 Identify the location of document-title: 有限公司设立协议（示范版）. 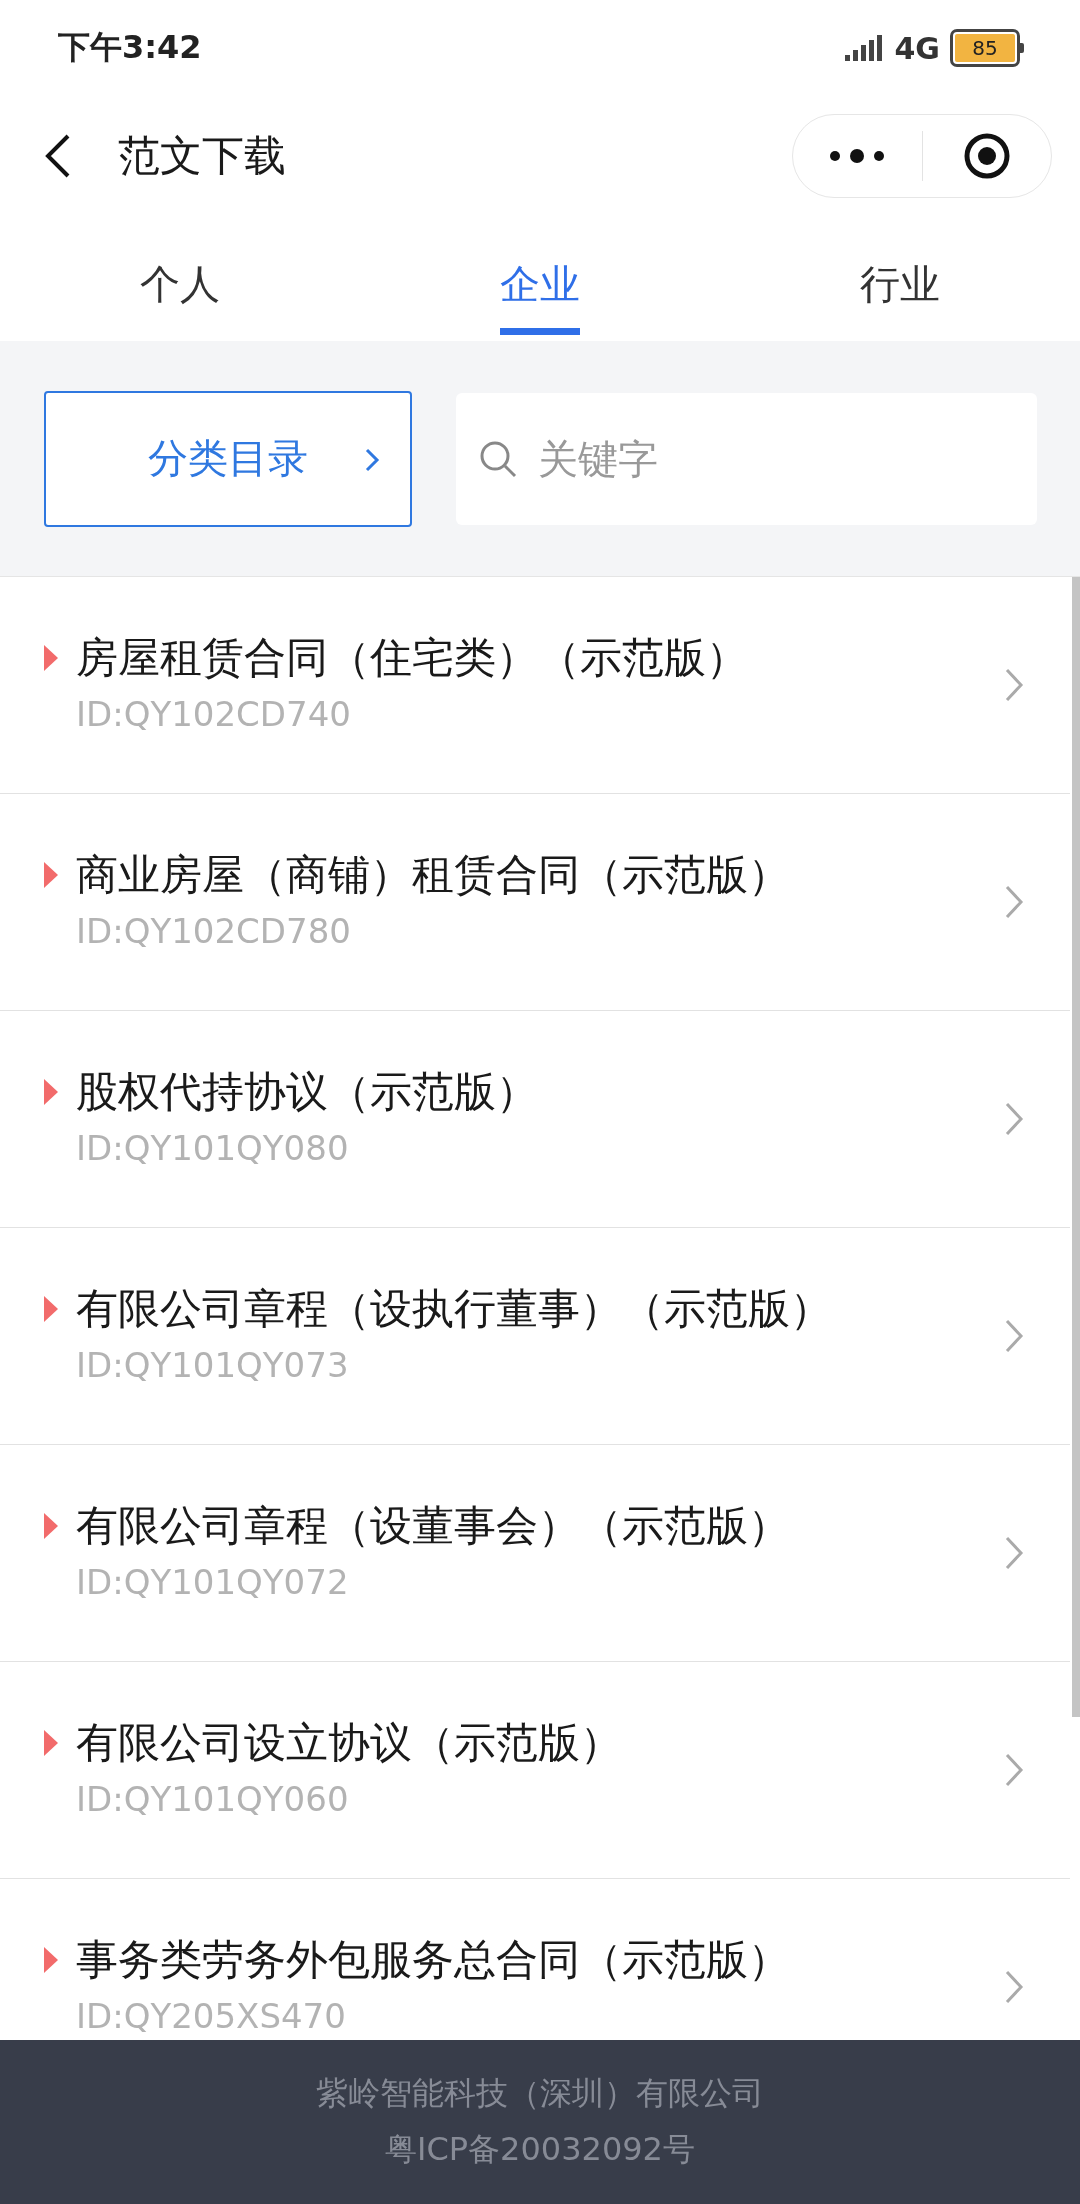
(349, 1743).